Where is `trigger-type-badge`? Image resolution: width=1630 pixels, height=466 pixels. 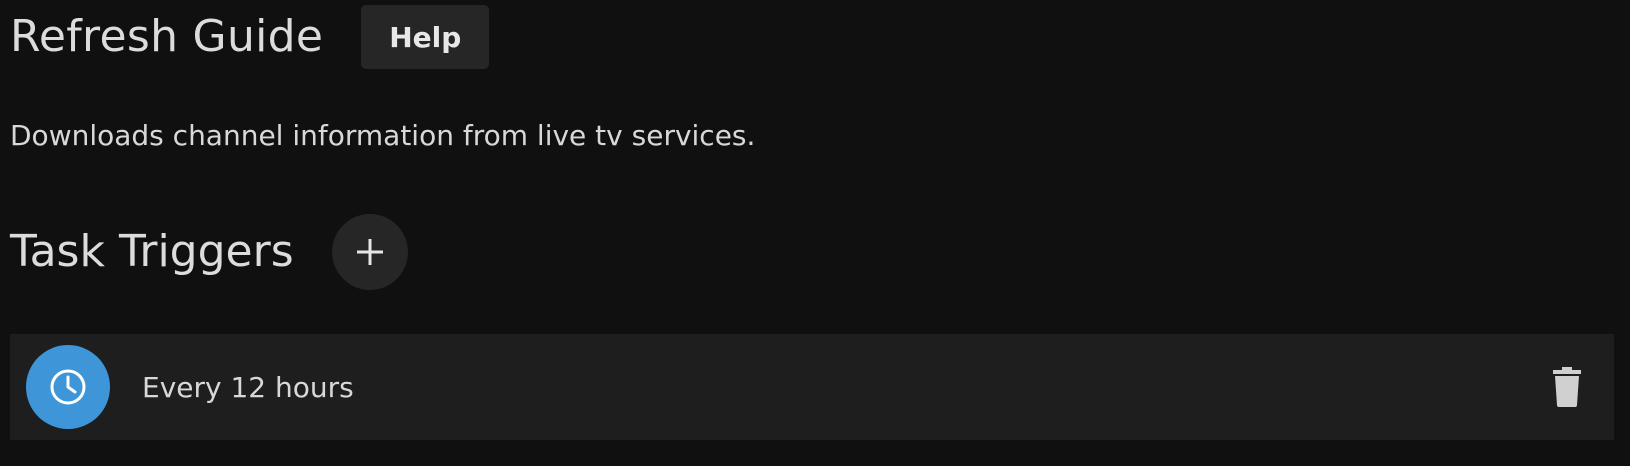 trigger-type-badge is located at coordinates (68, 387).